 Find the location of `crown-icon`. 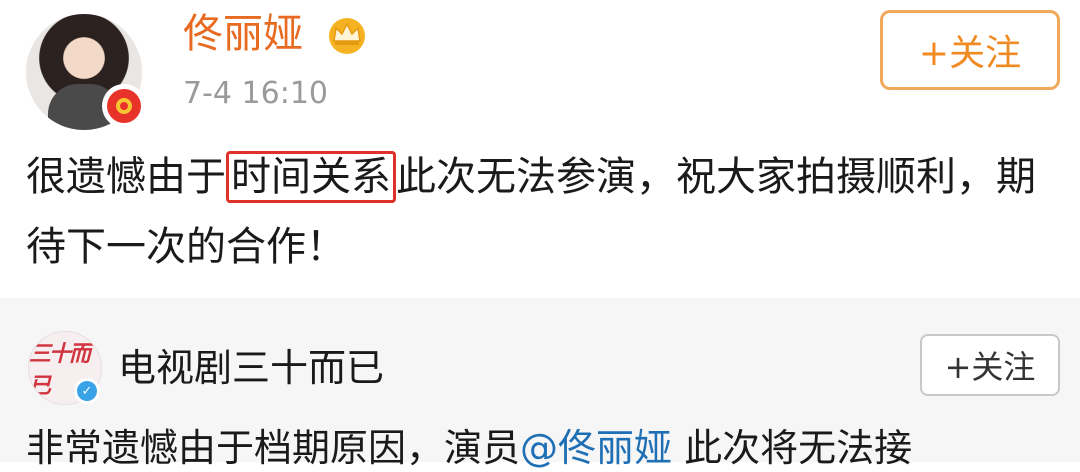

crown-icon is located at coordinates (347, 36).